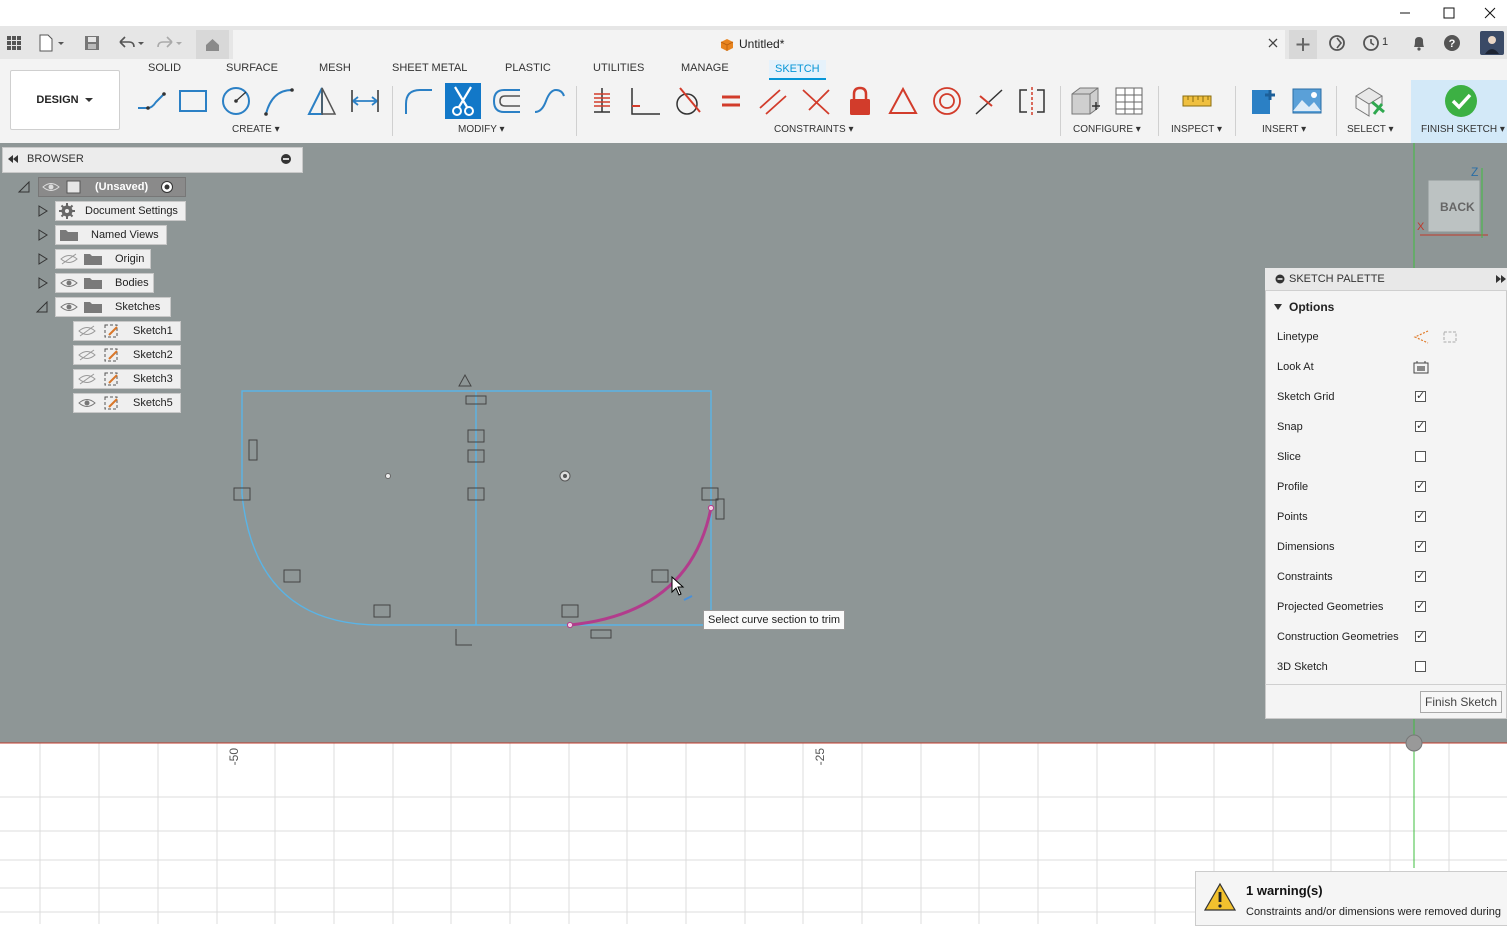 The width and height of the screenshot is (1507, 926). I want to click on activate-radio-icon, so click(167, 187).